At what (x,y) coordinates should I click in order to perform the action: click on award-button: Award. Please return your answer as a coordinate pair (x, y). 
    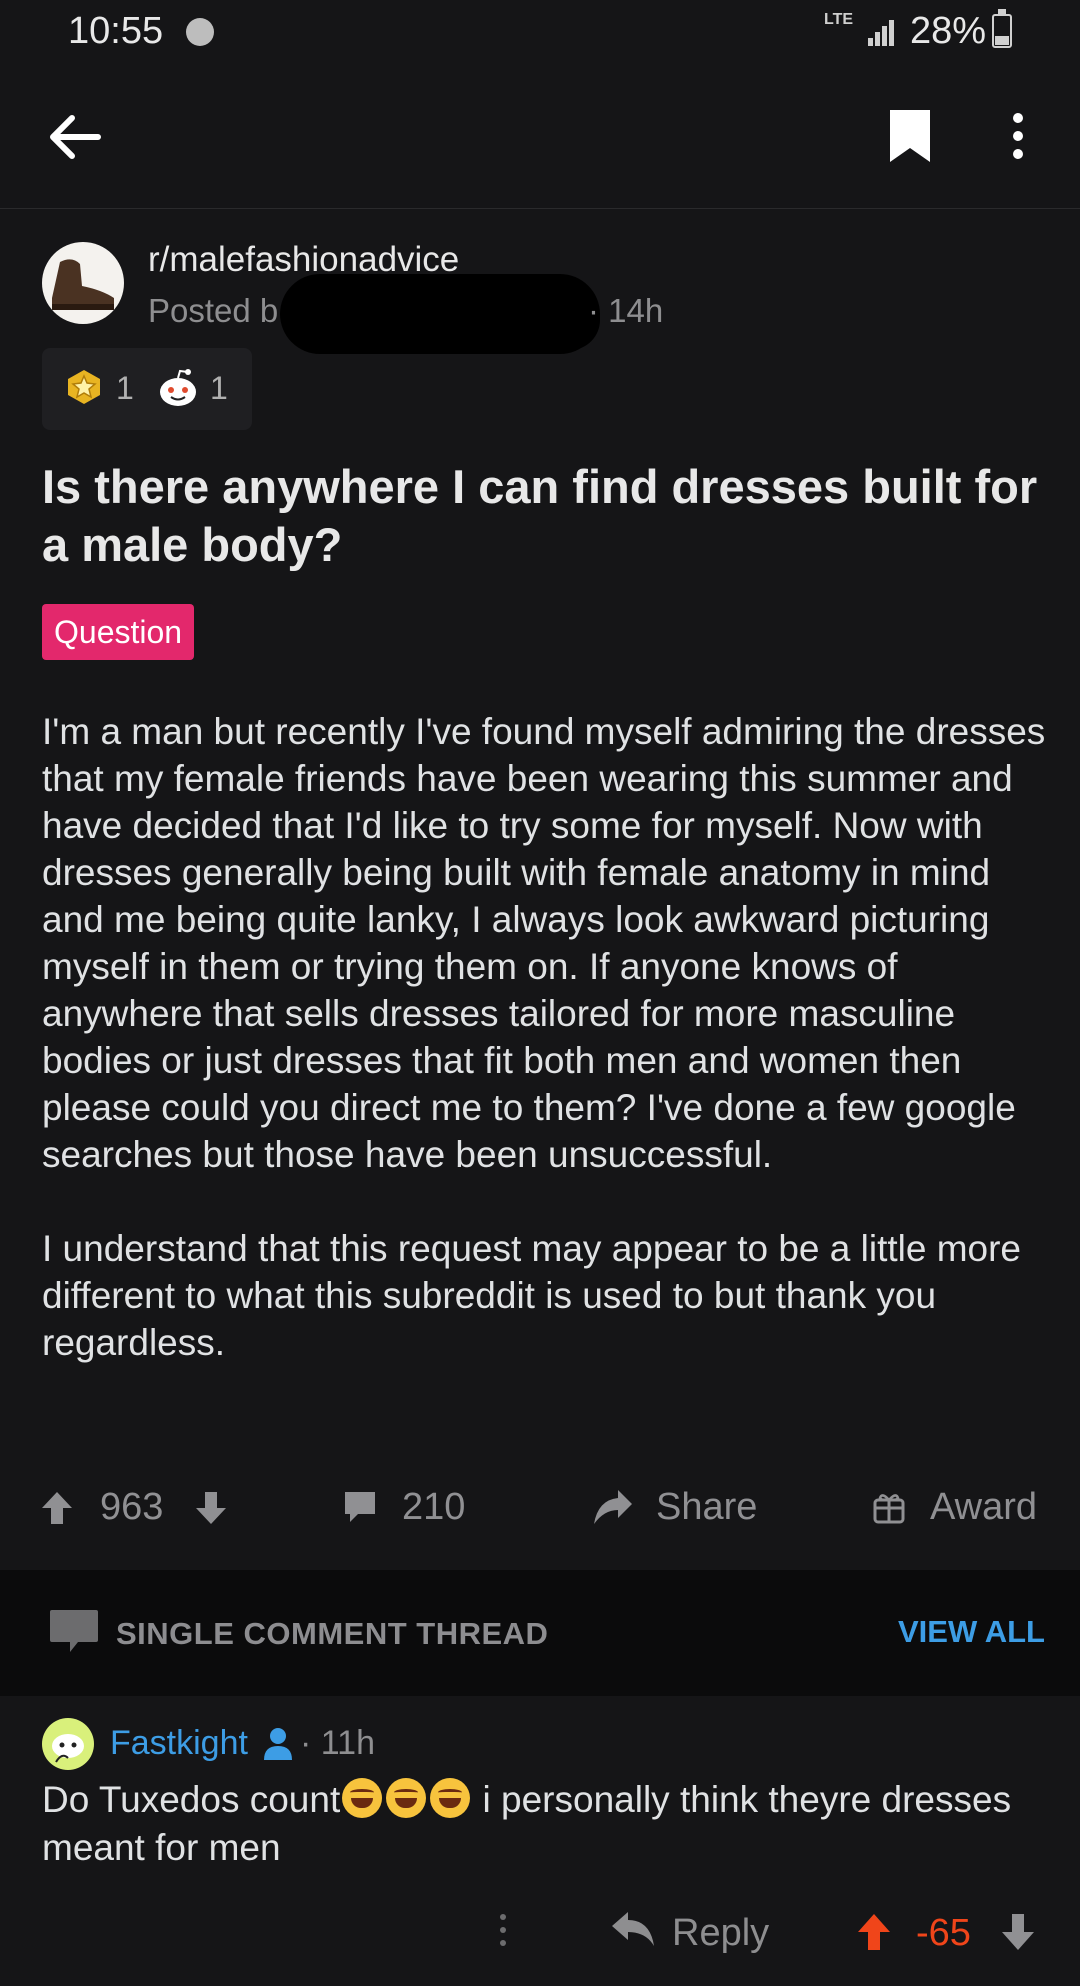
    Looking at the image, I should click on (983, 1507).